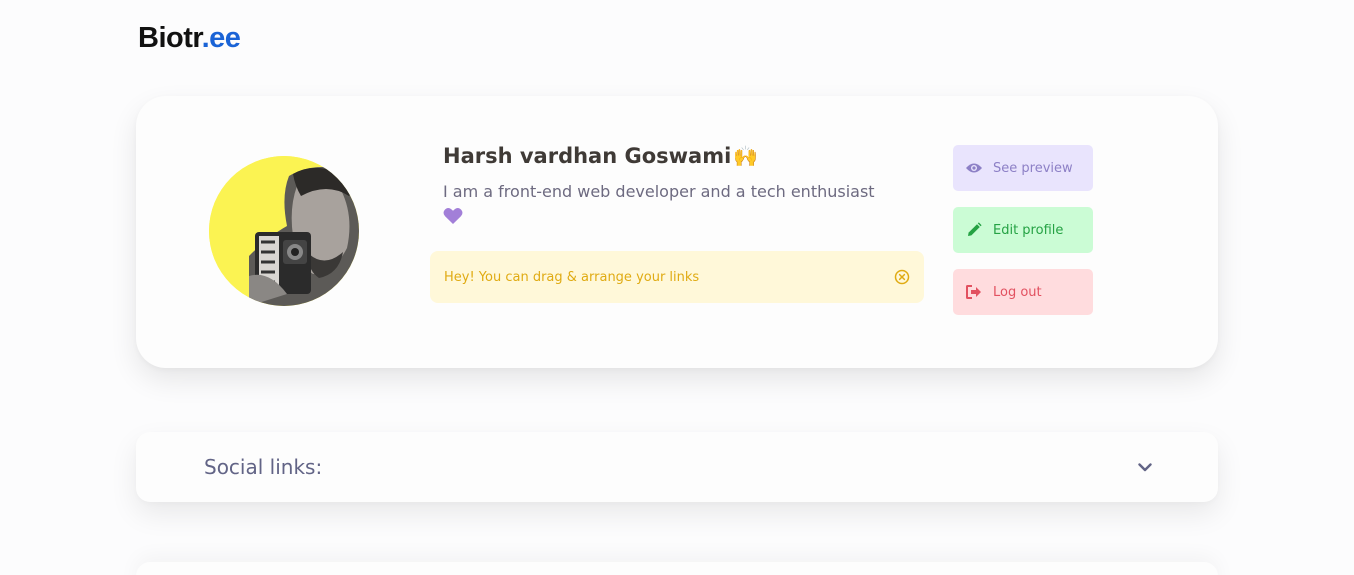 The height and width of the screenshot is (575, 1354). I want to click on avatar-image, so click(284, 231).